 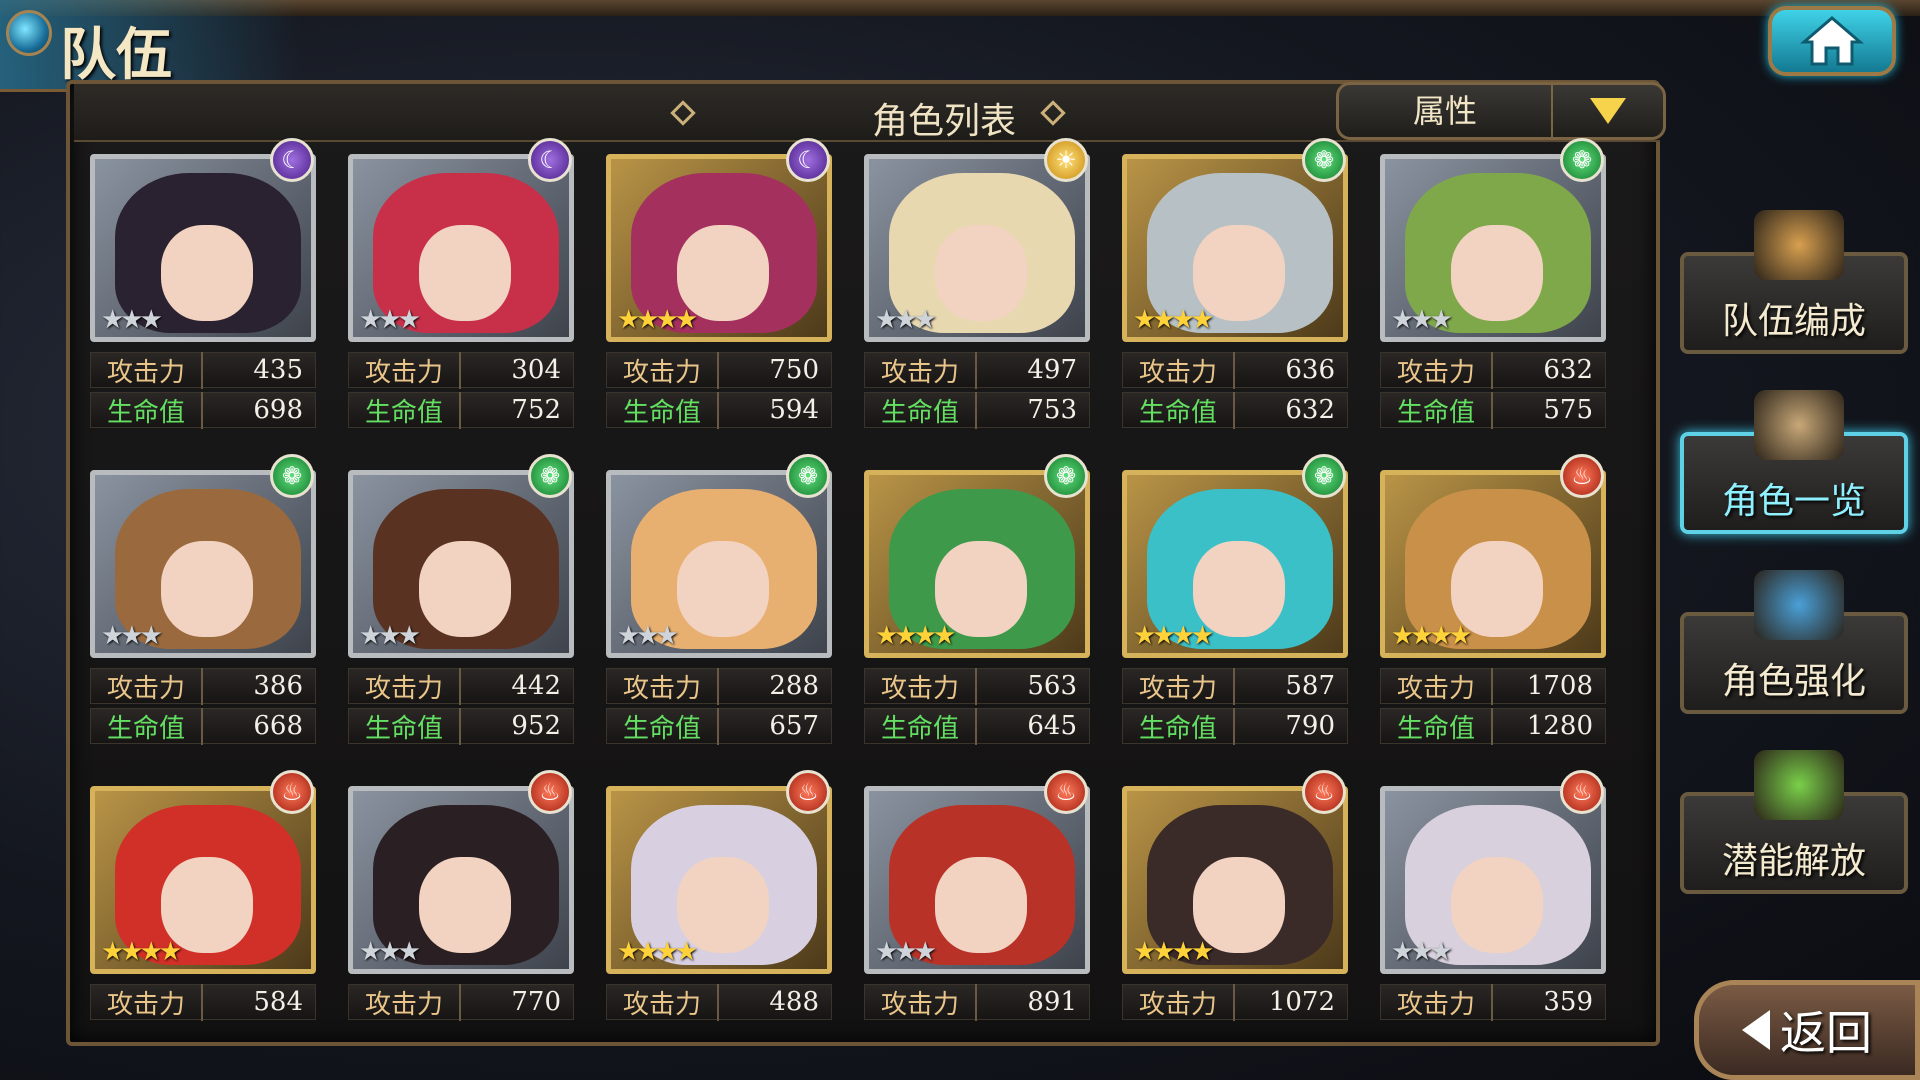 I want to click on character-card: ★★★ ☾ 攻击力 435 生命值 698, so click(x=203, y=300).